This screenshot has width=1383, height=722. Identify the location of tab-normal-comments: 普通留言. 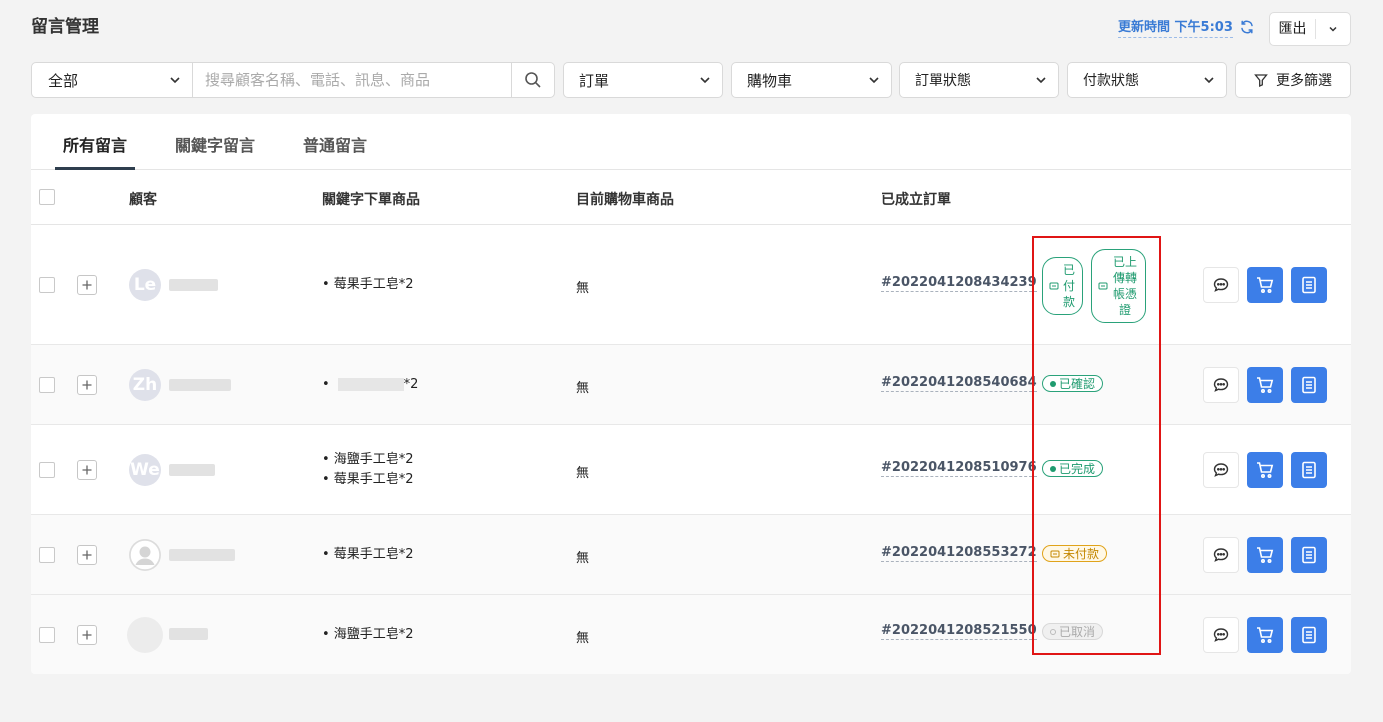
(335, 144).